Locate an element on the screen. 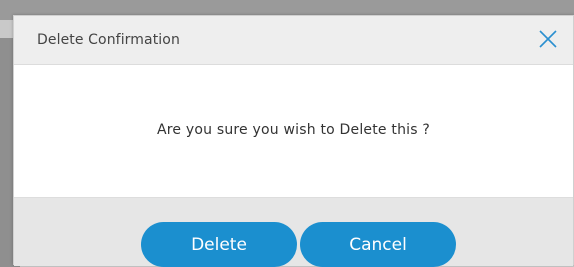  cancel-button: Cancel is located at coordinates (378, 244).